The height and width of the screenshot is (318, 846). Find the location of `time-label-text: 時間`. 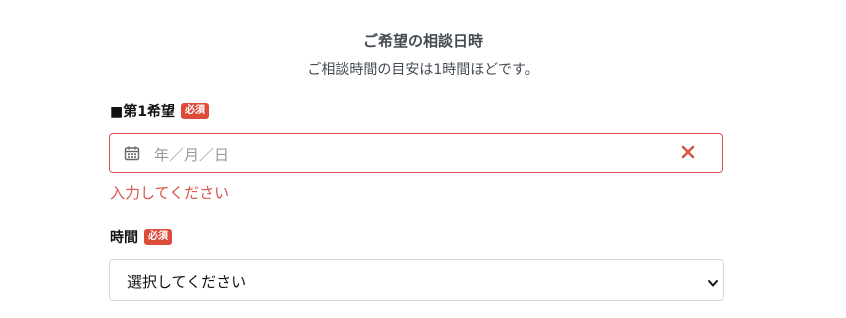

time-label-text: 時間 is located at coordinates (124, 238).